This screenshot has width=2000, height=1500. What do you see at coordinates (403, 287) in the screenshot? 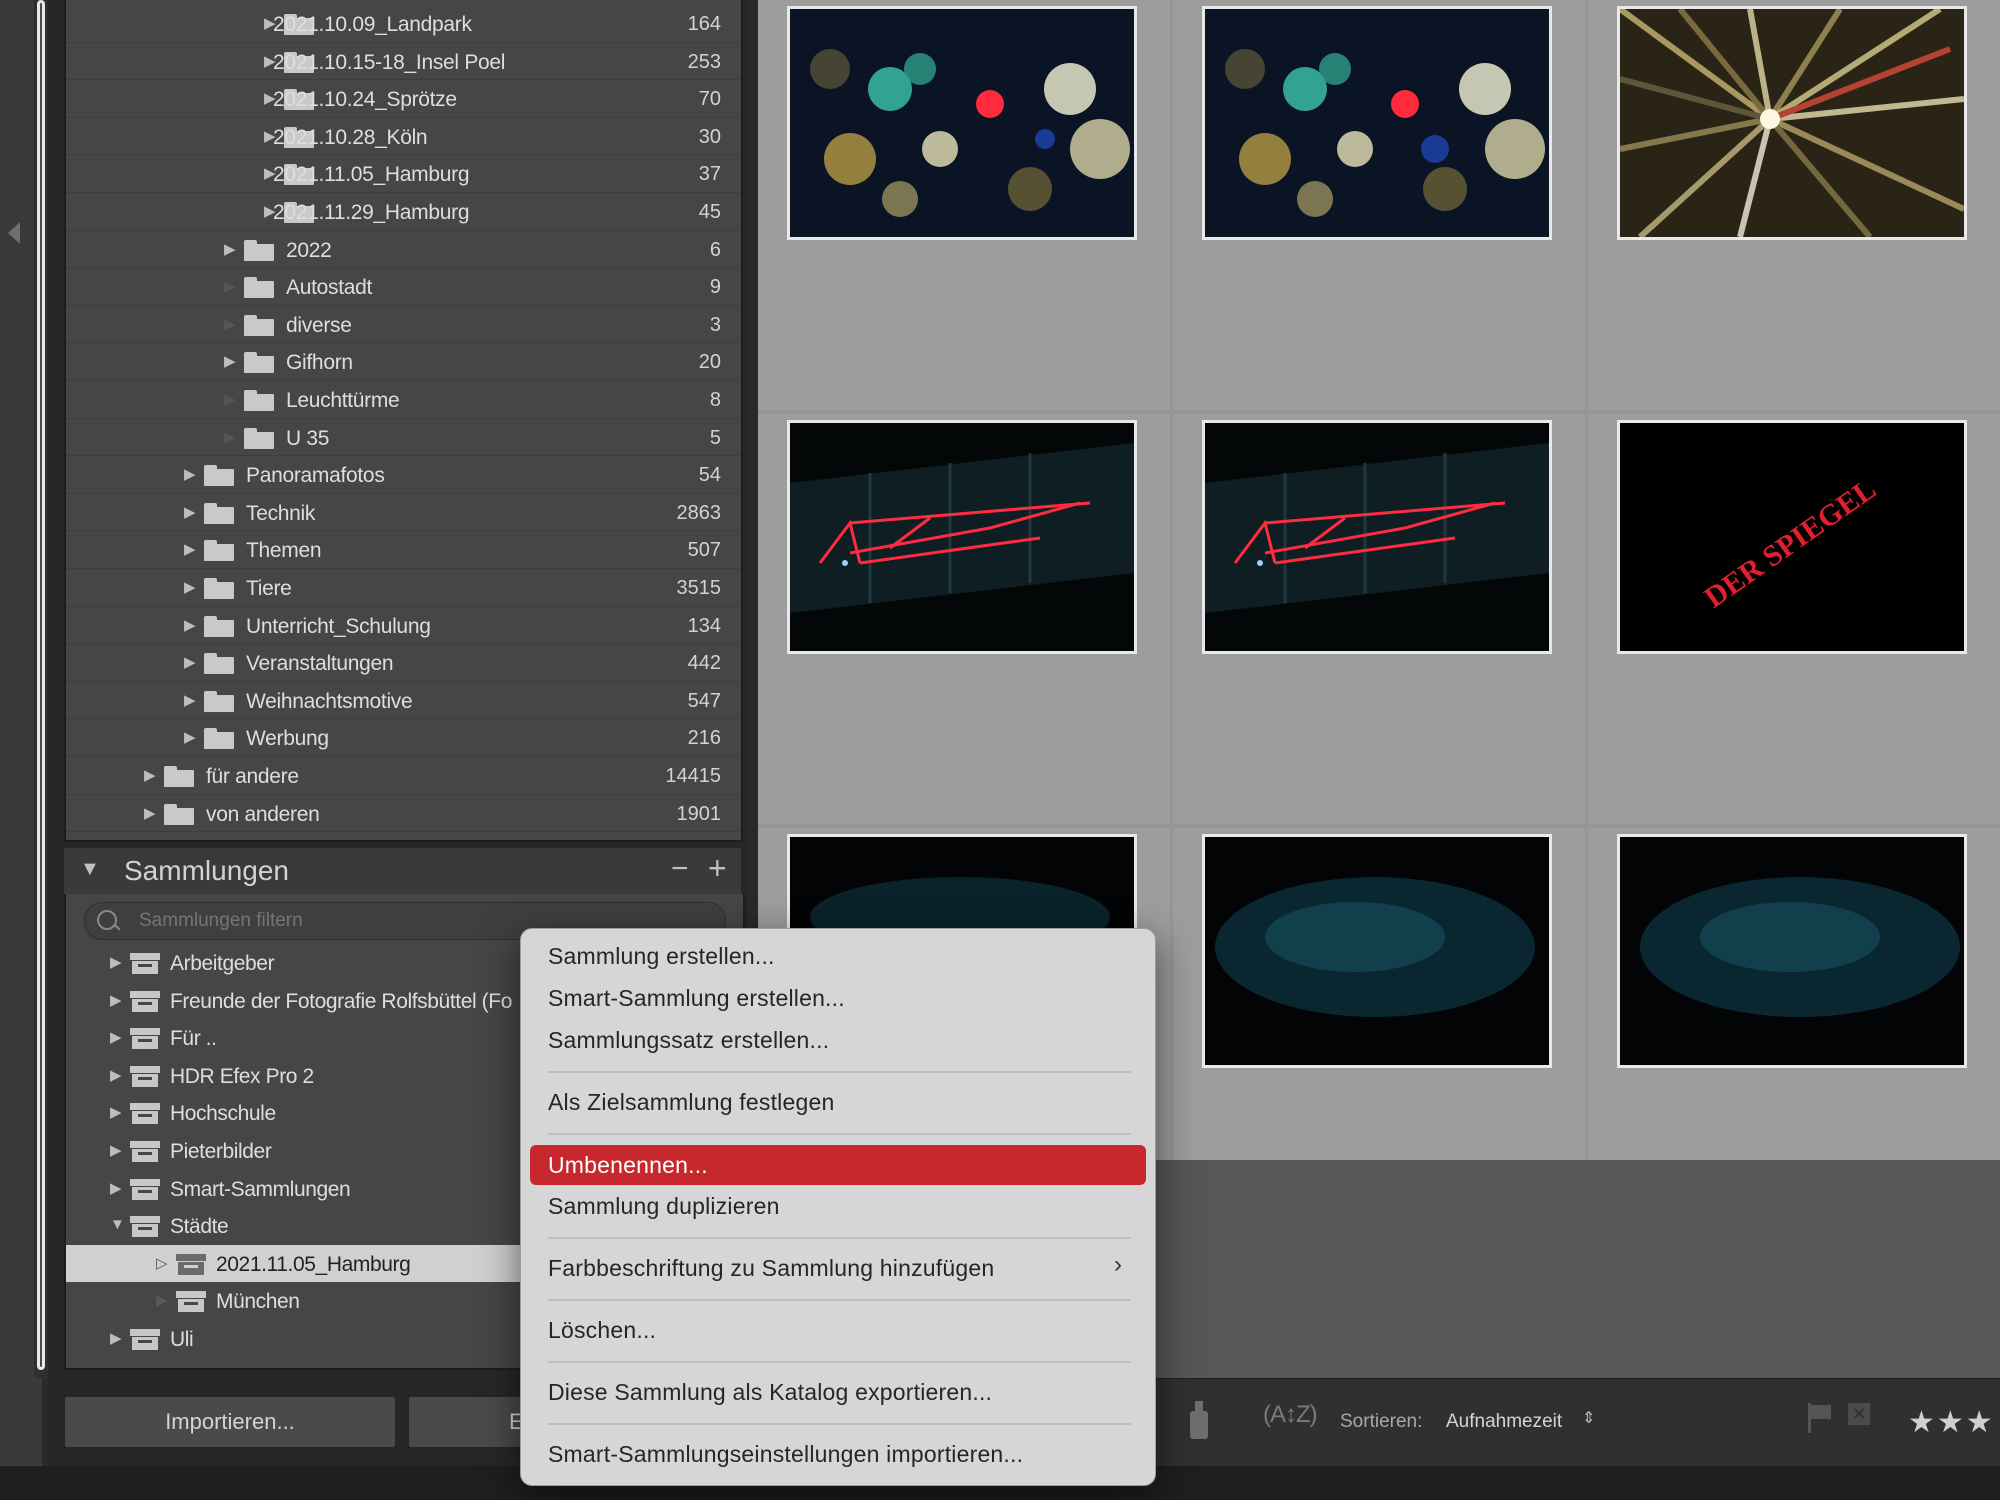
I see `folder-row: ▶ Autostadt 9` at bounding box center [403, 287].